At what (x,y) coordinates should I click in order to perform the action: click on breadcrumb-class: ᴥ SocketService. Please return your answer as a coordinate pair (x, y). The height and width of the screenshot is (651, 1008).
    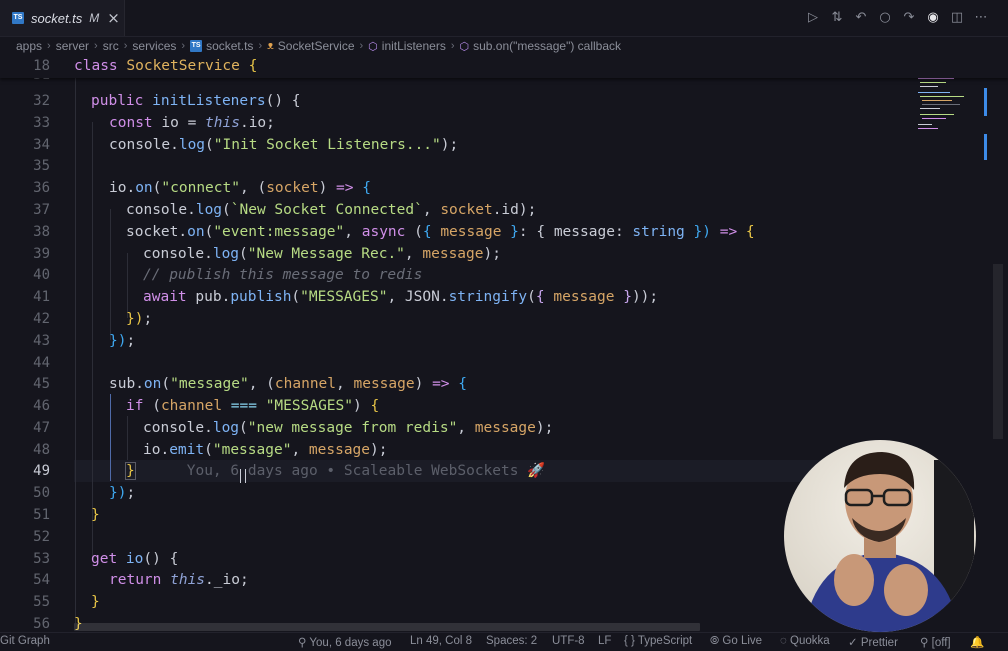
    Looking at the image, I should click on (310, 46).